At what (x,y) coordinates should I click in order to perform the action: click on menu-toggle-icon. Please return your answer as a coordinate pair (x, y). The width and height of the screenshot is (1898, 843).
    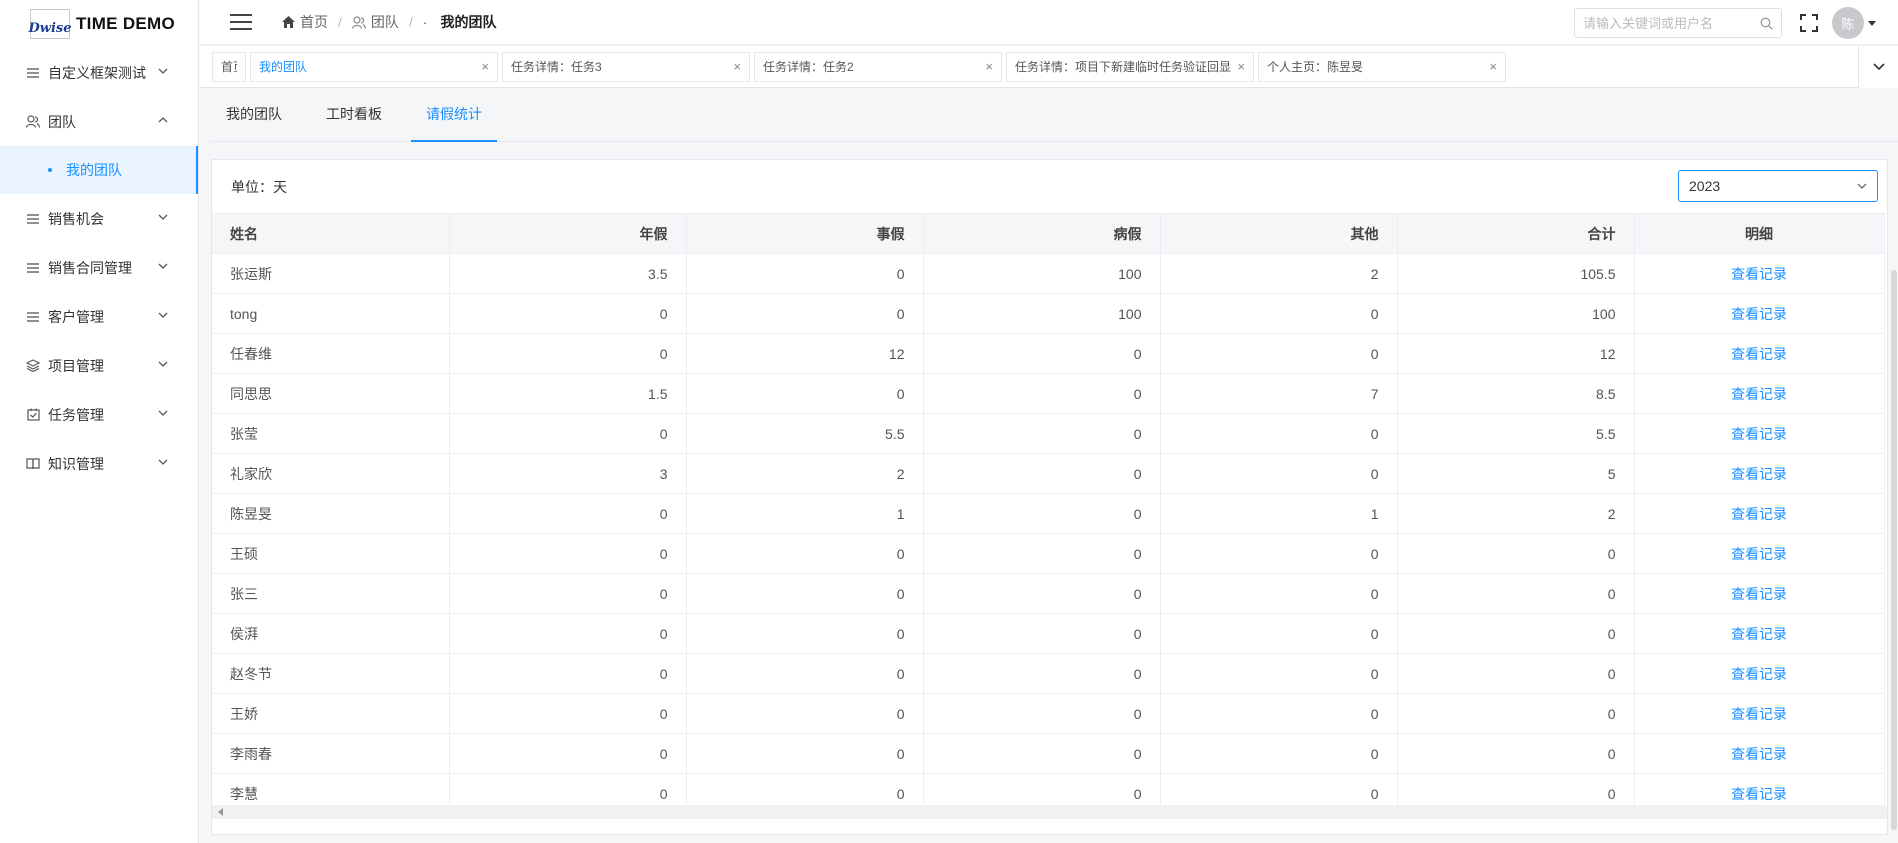
    Looking at the image, I should click on (241, 22).